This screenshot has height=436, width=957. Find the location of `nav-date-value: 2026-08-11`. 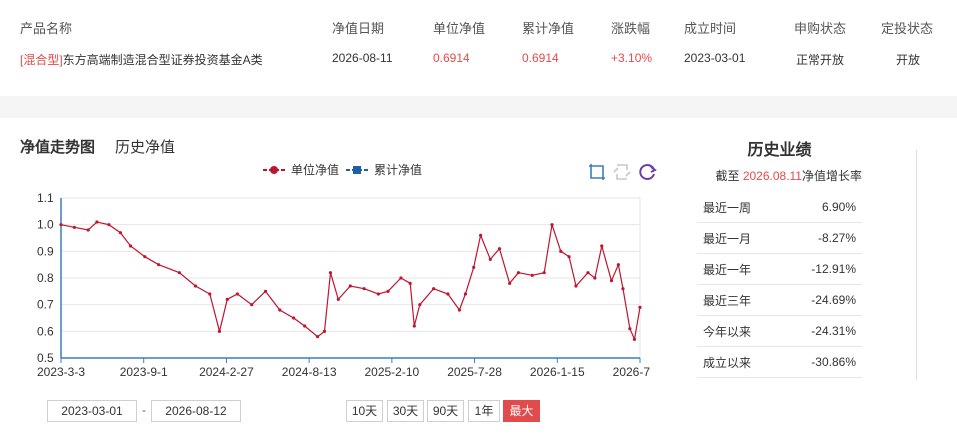

nav-date-value: 2026-08-11 is located at coordinates (362, 58).